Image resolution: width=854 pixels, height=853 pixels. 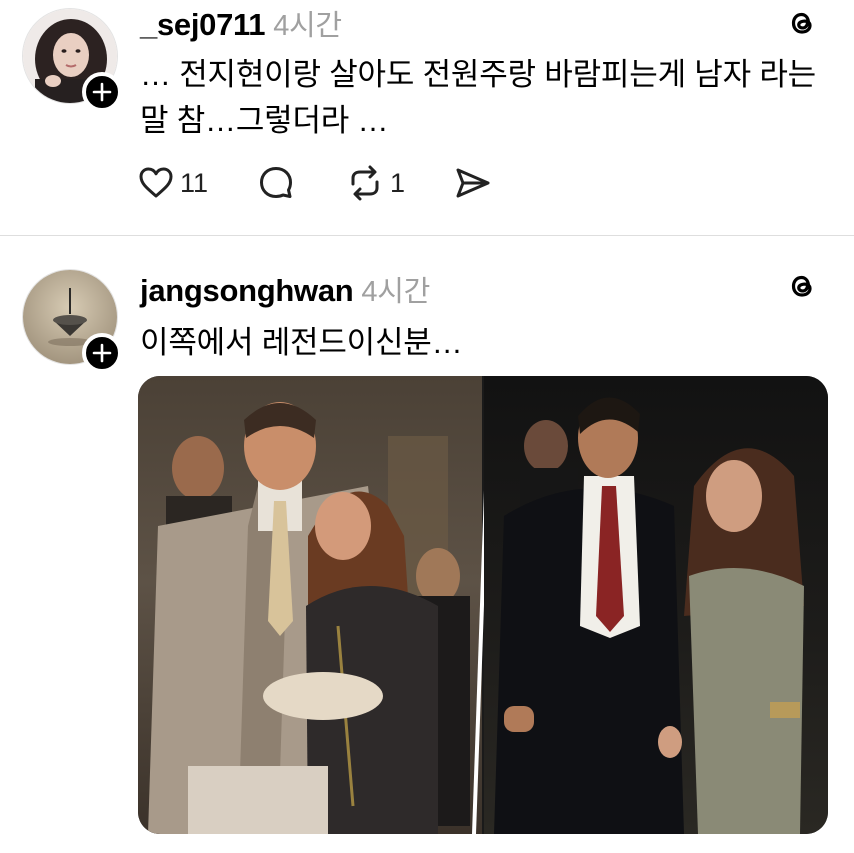 I want to click on repost-button: 1, so click(x=374, y=183).